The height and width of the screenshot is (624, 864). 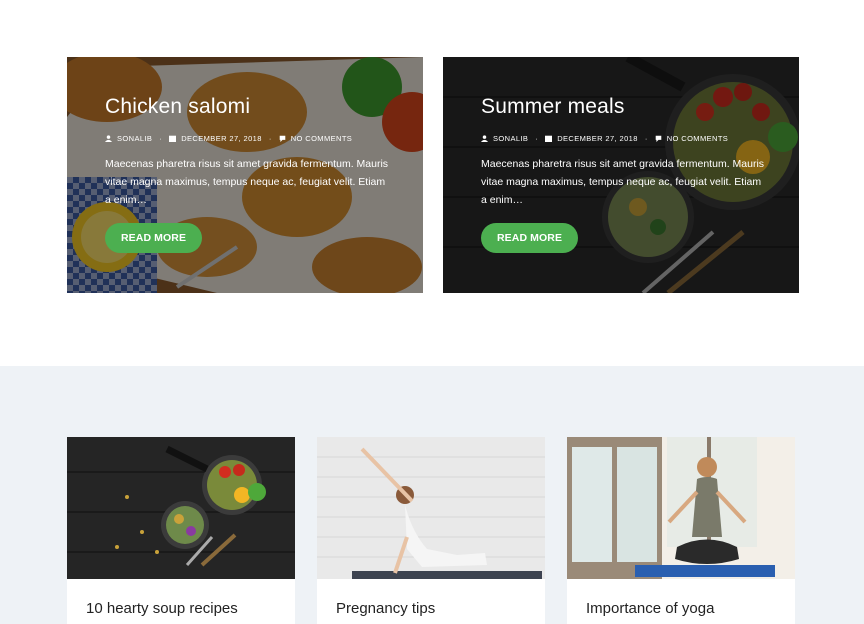 I want to click on post-card-soup: 10 hearty soup recipes, so click(x=181, y=530).